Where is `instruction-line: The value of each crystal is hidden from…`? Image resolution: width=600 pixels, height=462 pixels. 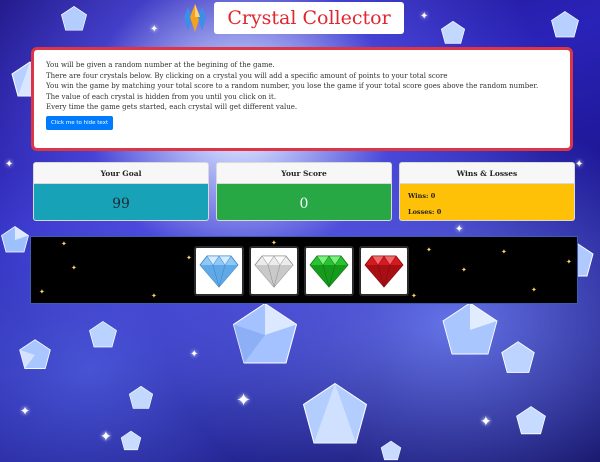
instruction-line: The value of each crystal is hidden from… is located at coordinates (161, 96).